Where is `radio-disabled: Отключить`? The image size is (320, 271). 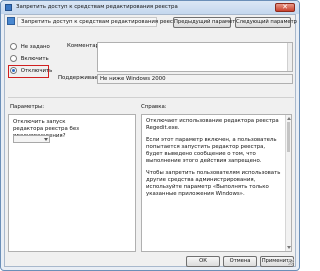 radio-disabled: Отключить is located at coordinates (31, 71).